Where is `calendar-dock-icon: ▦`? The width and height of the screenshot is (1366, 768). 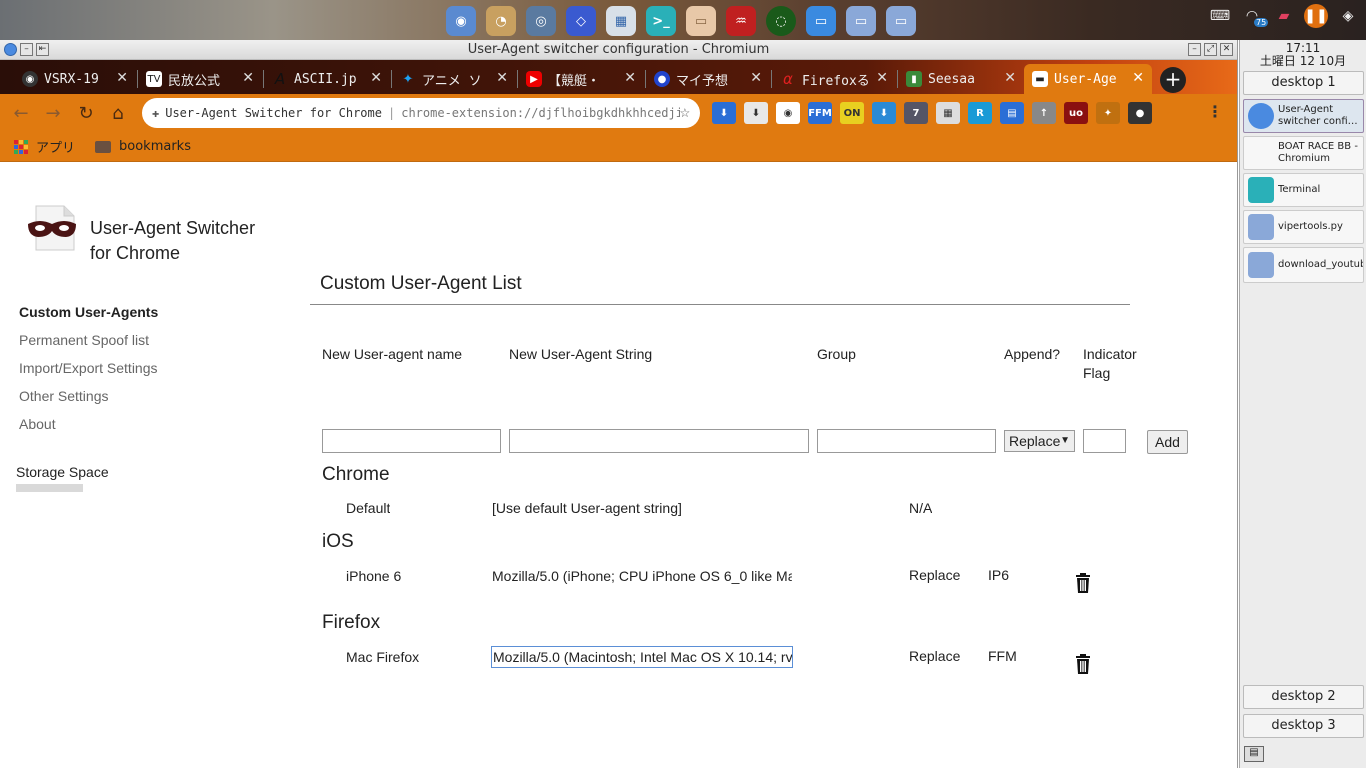 calendar-dock-icon: ▦ is located at coordinates (621, 21).